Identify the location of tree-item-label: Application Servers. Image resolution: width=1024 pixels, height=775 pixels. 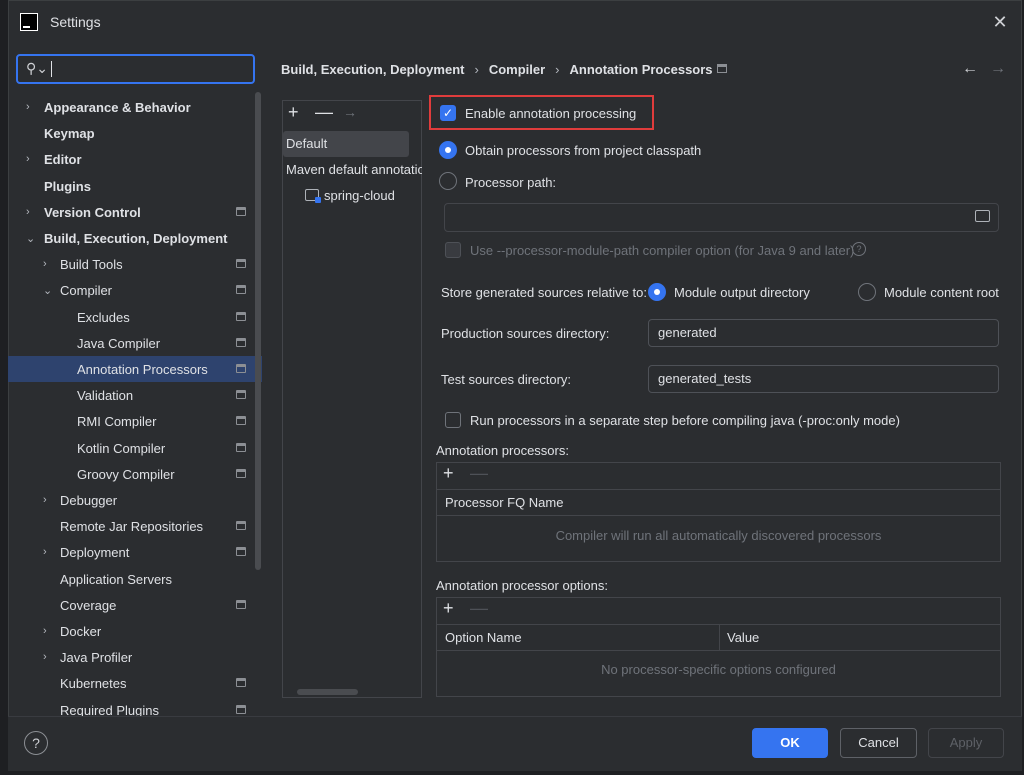
(116, 579).